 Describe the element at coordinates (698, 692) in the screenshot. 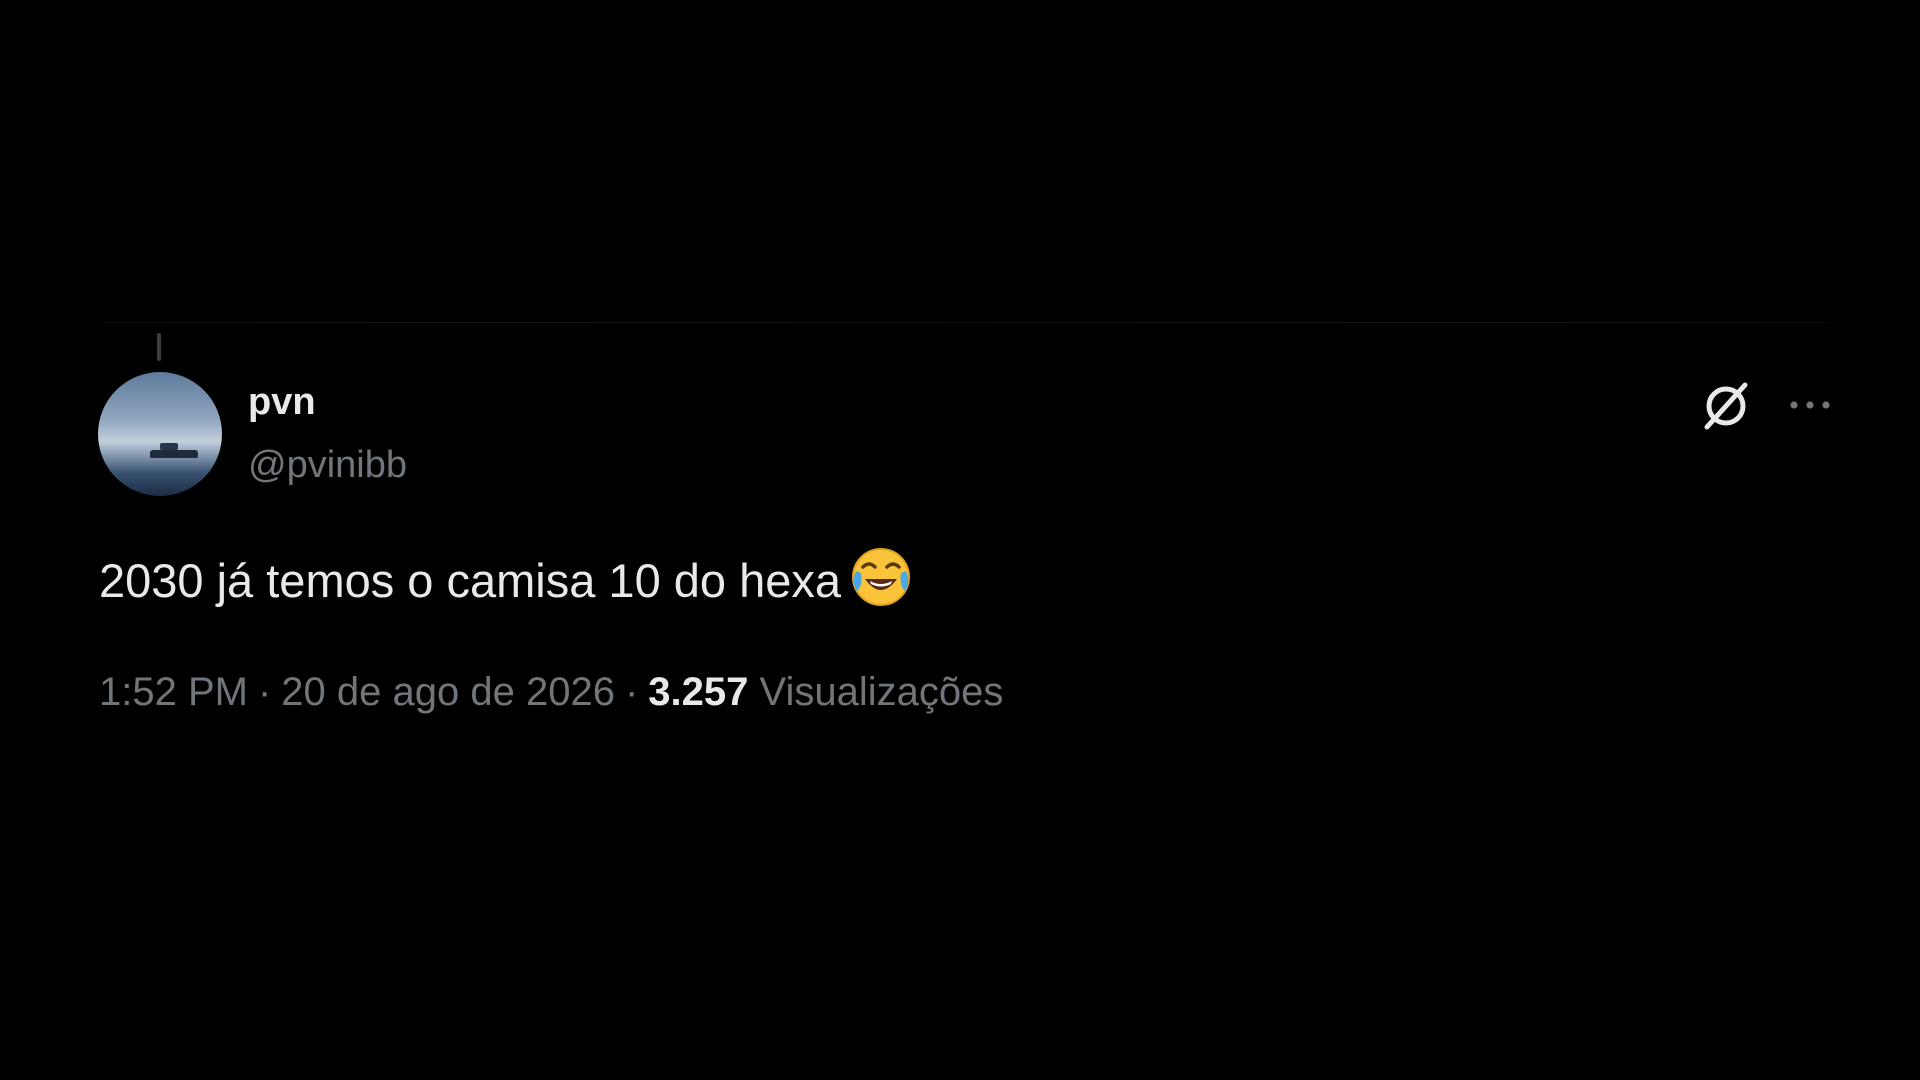

I see `views-count: 3.257` at that location.